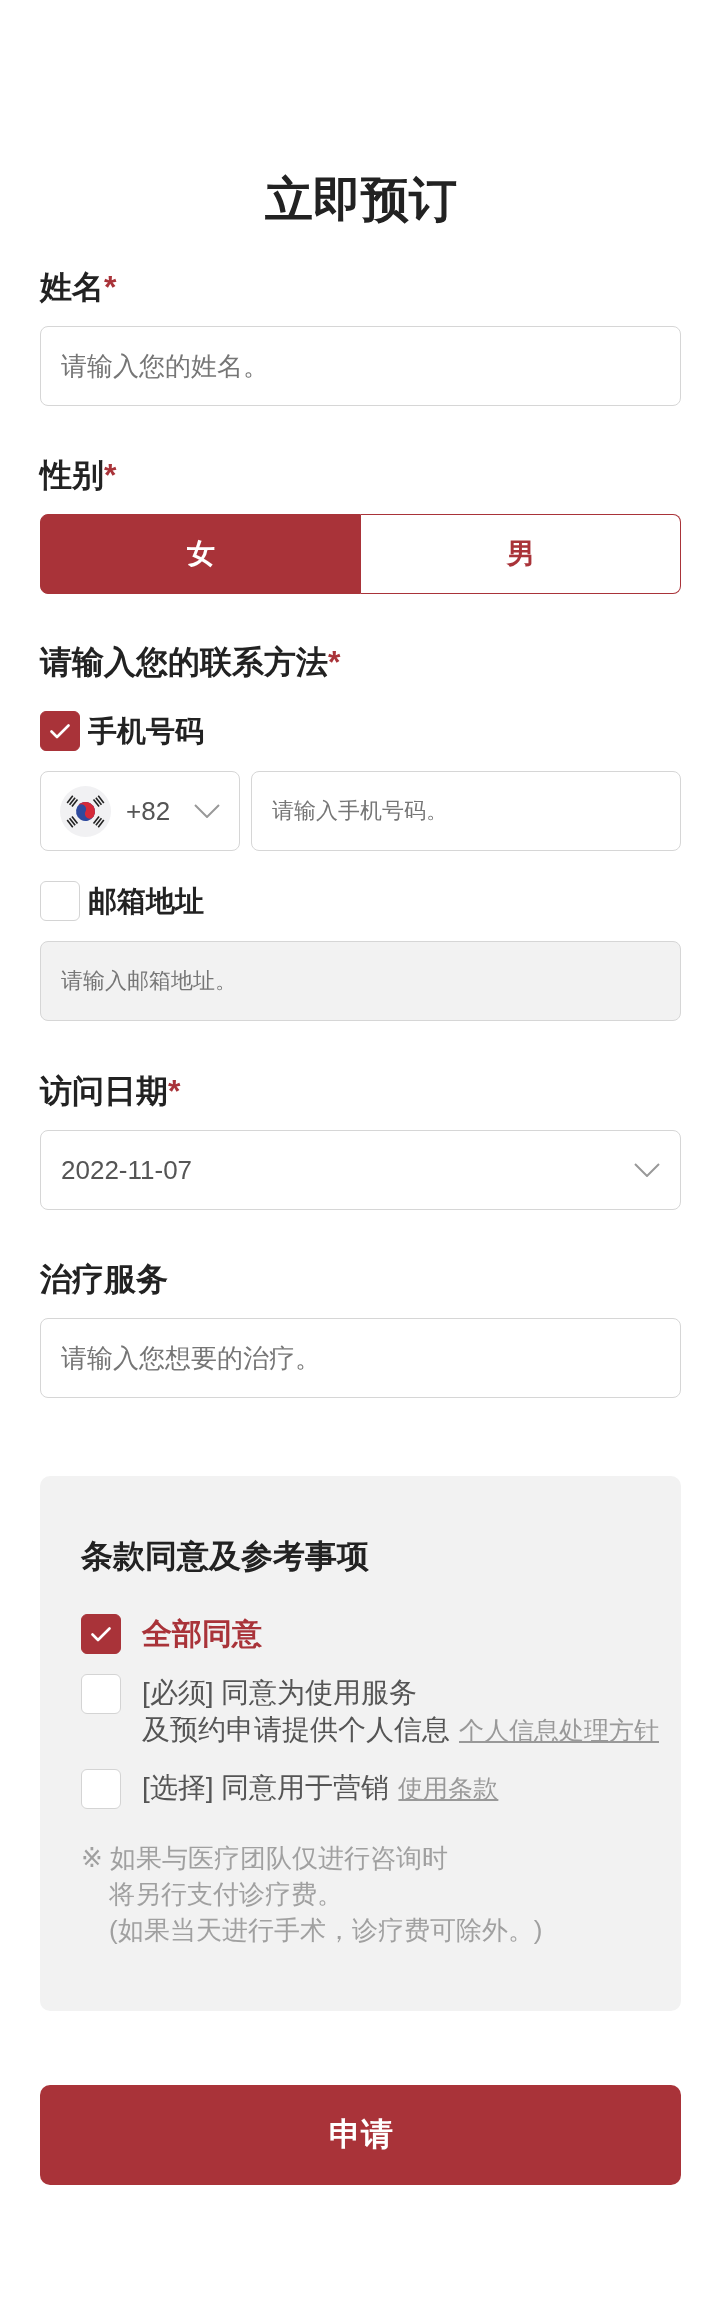  I want to click on field-label: 性别*, so click(78, 475).